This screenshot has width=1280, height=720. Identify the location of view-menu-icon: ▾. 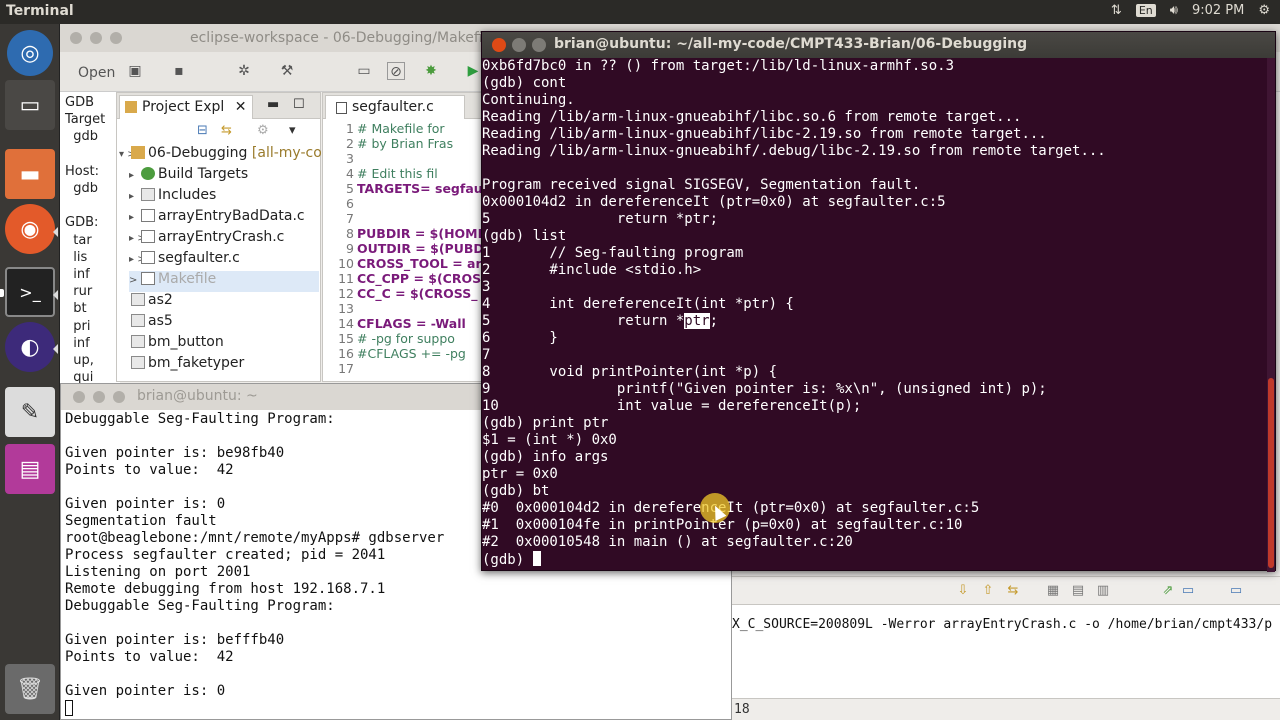
(292, 130).